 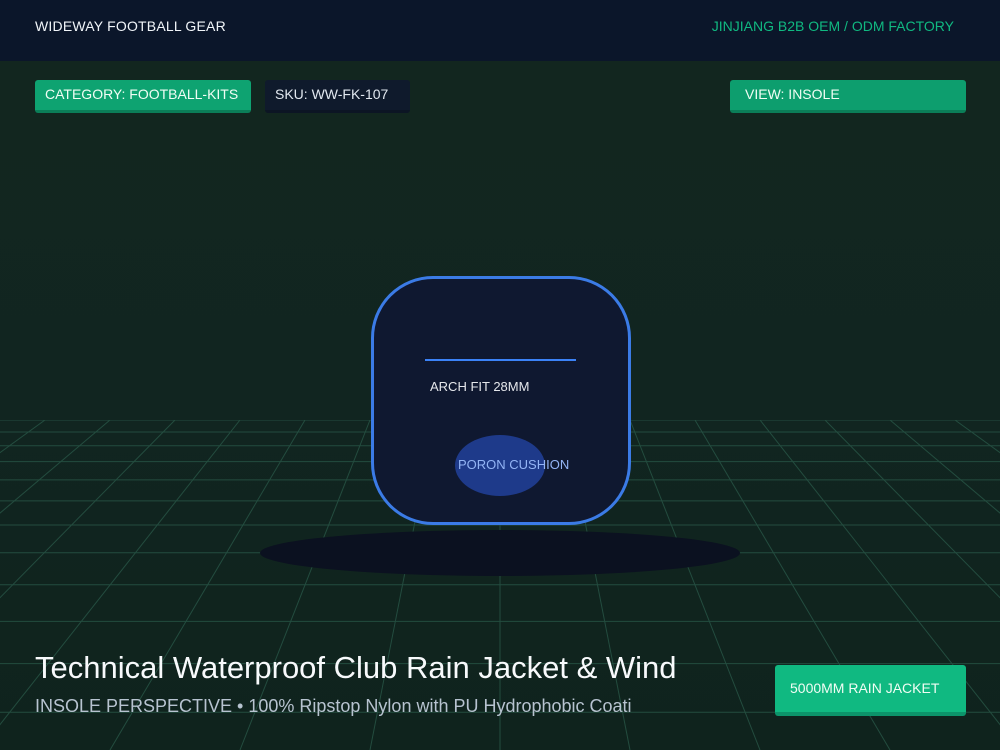 I want to click on category-tag: CATEGORY: FOOTBALL-KITS, so click(x=143, y=96).